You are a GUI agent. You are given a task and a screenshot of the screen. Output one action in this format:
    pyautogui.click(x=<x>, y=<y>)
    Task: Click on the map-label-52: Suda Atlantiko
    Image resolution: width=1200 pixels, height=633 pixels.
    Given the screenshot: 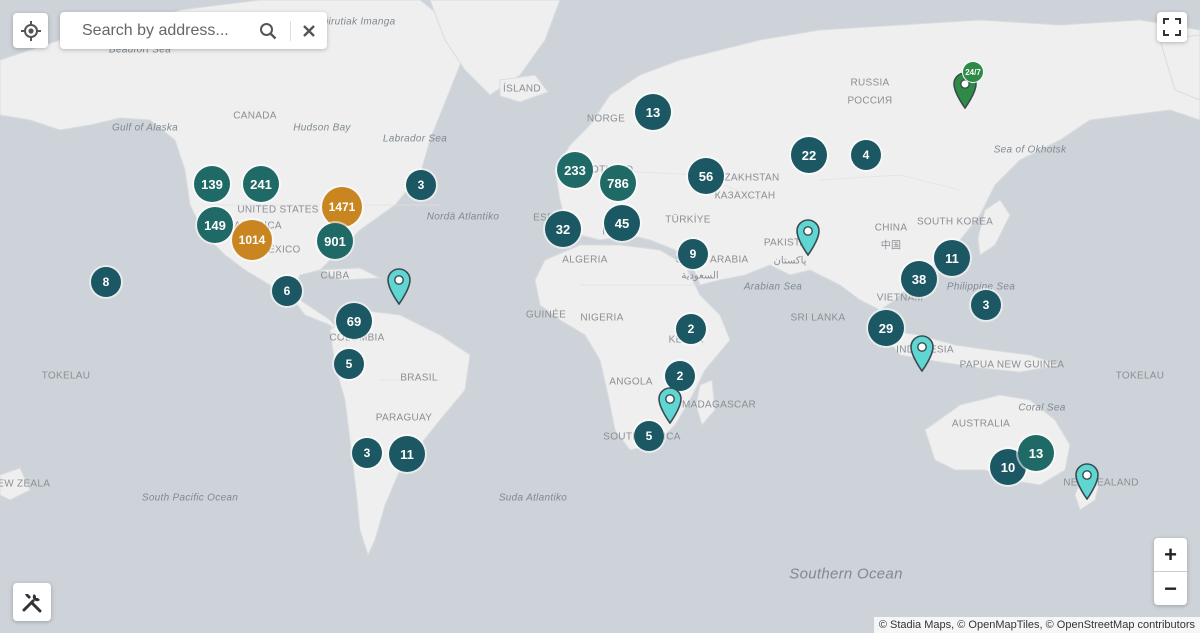 What is the action you would take?
    pyautogui.click(x=533, y=498)
    